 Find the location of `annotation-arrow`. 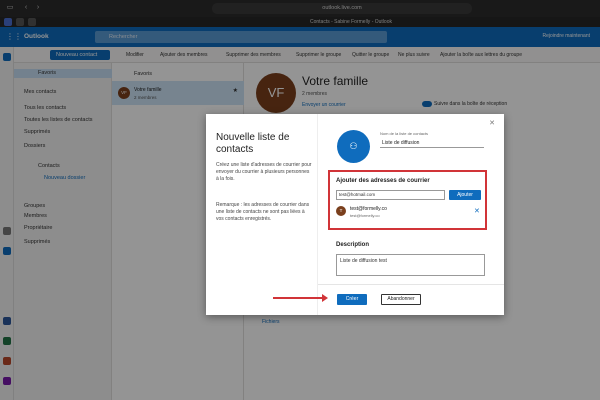

annotation-arrow is located at coordinates (299, 298).